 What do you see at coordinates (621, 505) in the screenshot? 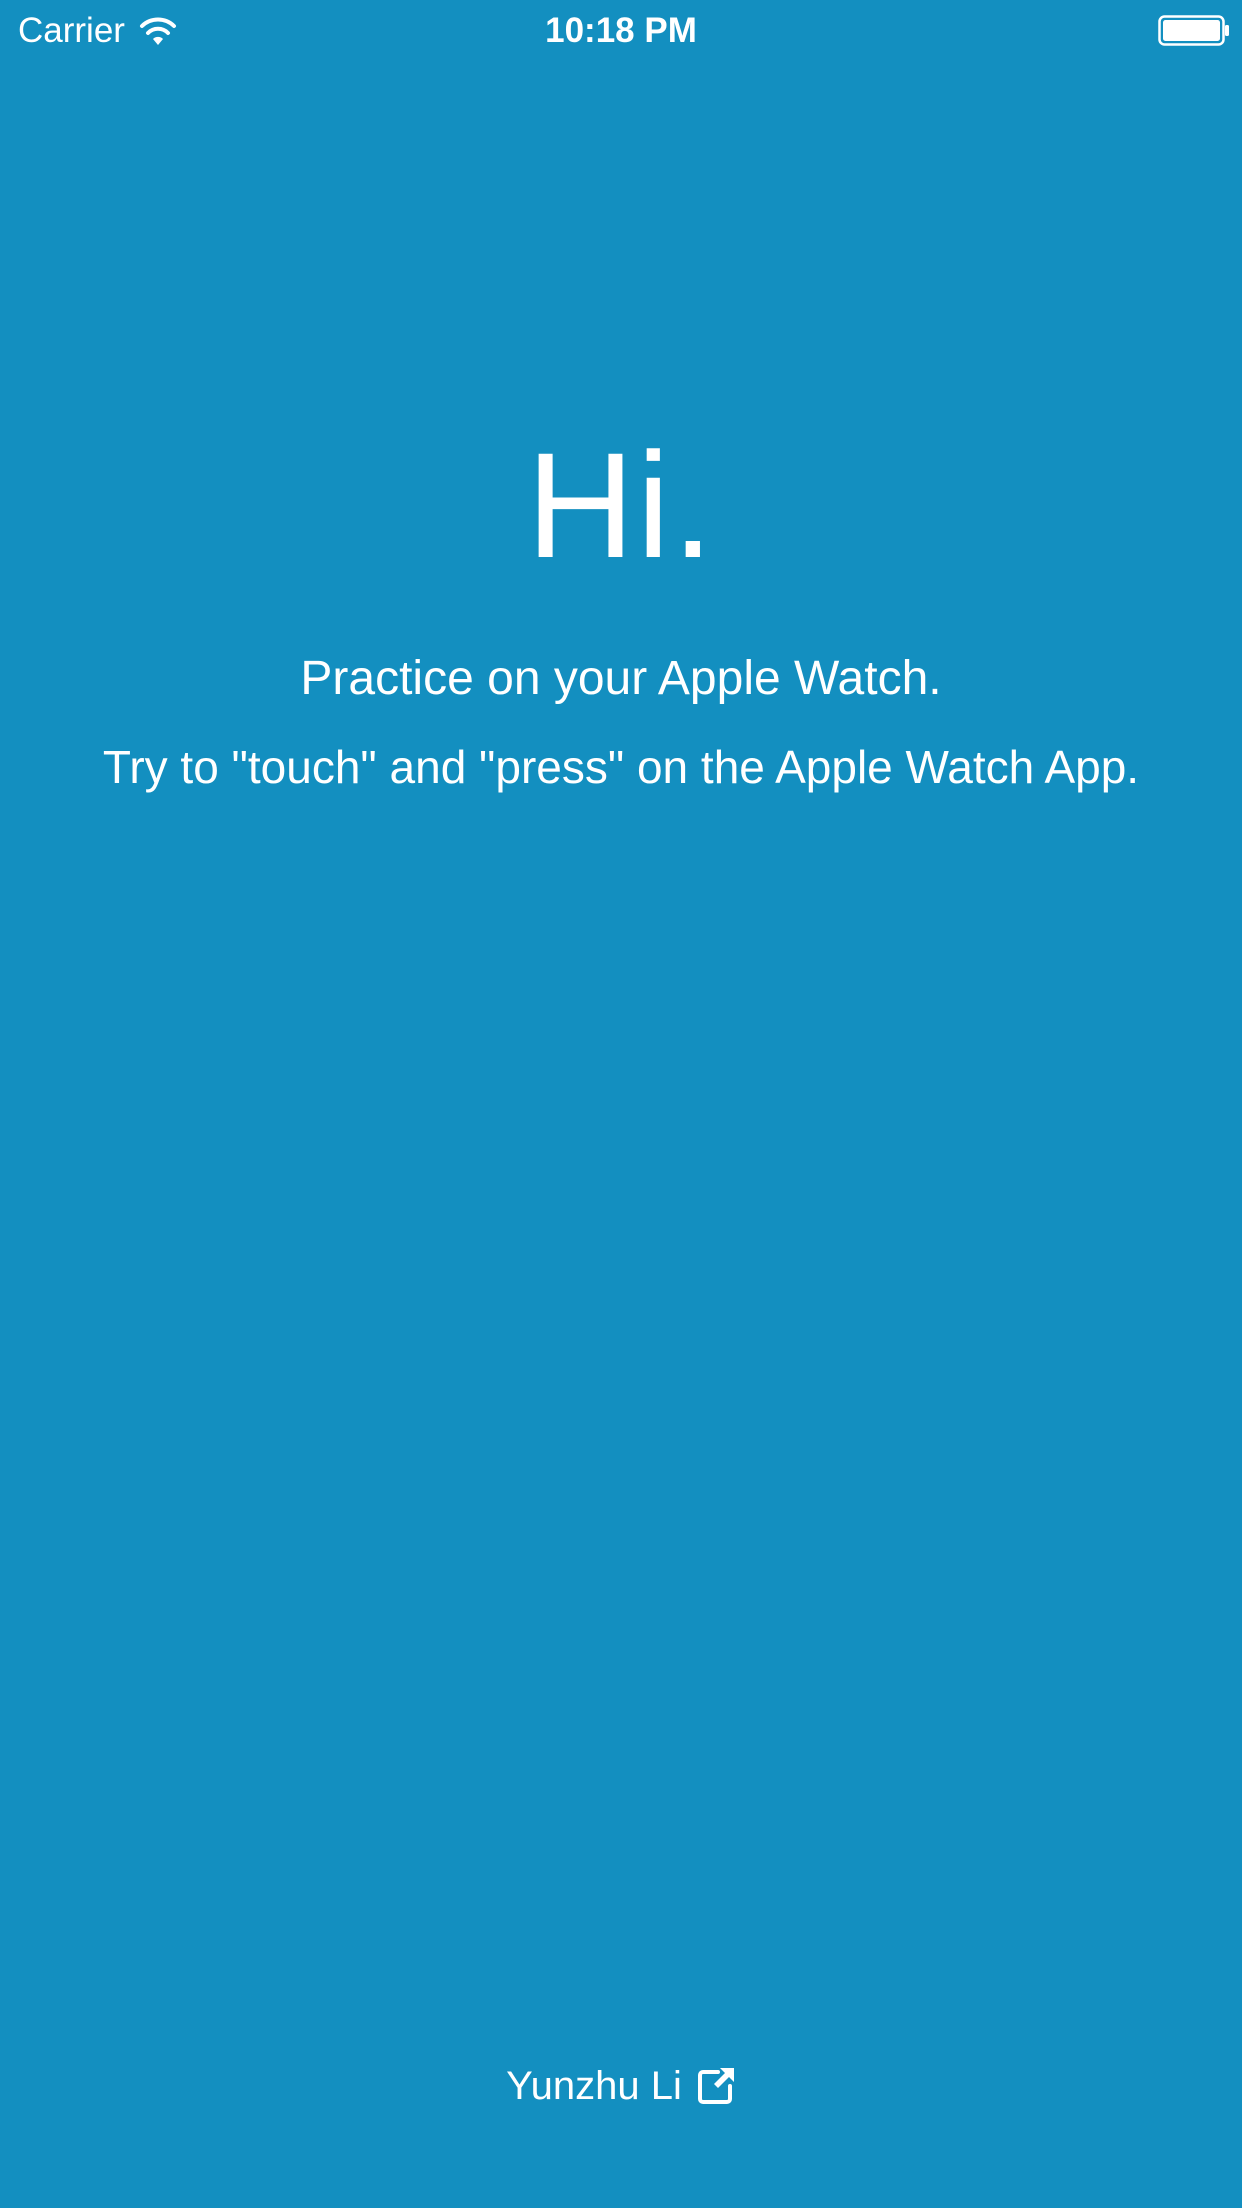
I see `greeting-heading: Hi.` at bounding box center [621, 505].